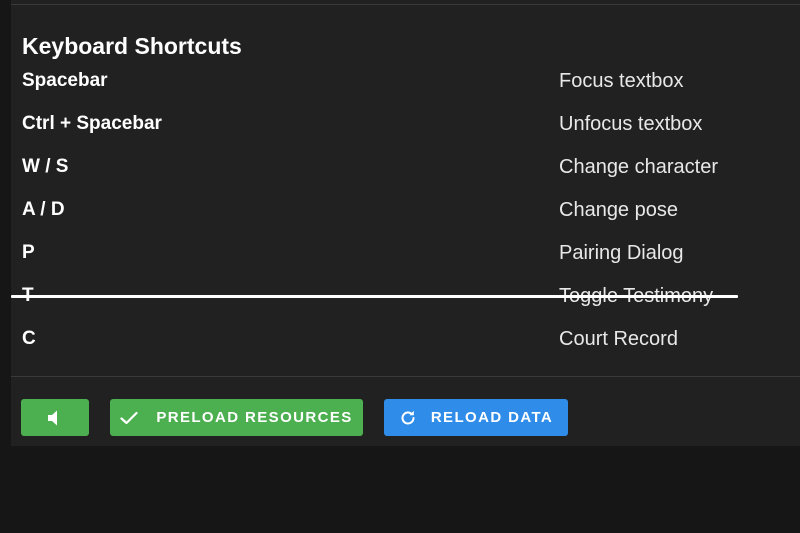 Image resolution: width=800 pixels, height=533 pixels. I want to click on preload-resources-button: PRELOAD RESOURCES, so click(236, 417).